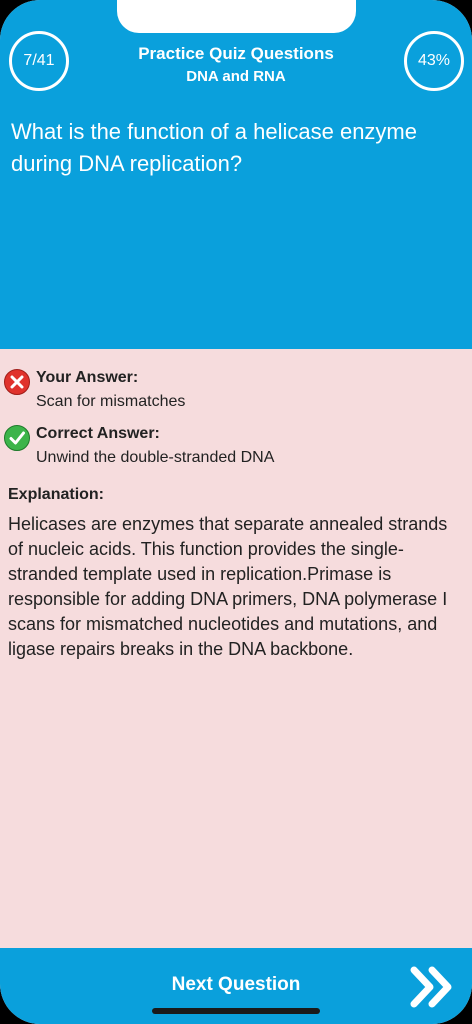 This screenshot has width=472, height=1024. Describe the element at coordinates (17, 438) in the screenshot. I see `check-icon` at that location.